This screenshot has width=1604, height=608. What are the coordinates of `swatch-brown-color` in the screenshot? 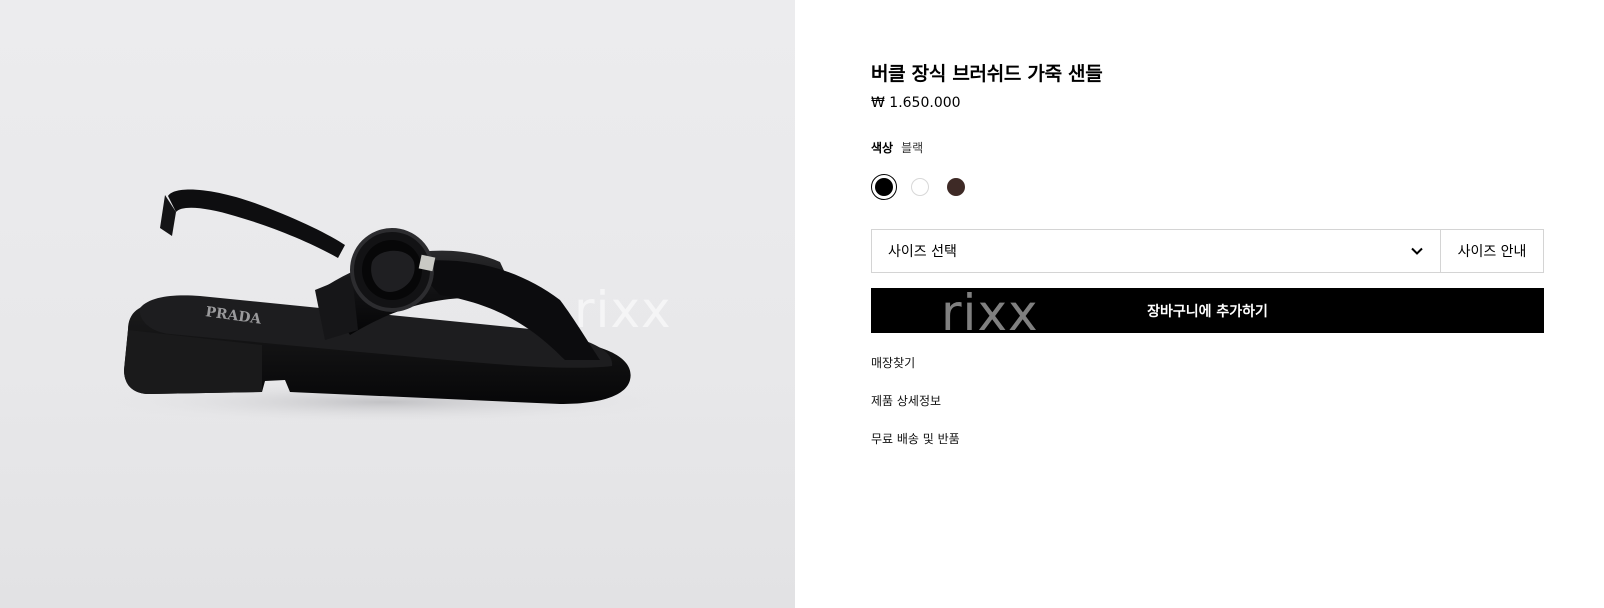 It's located at (956, 187).